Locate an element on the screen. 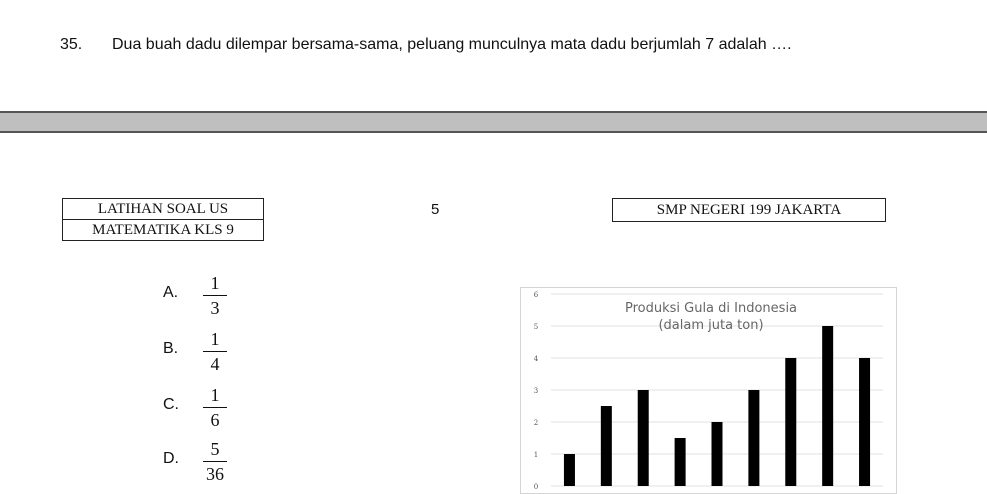 The width and height of the screenshot is (987, 494). option-fraction: 5 36 is located at coordinates (215, 461).